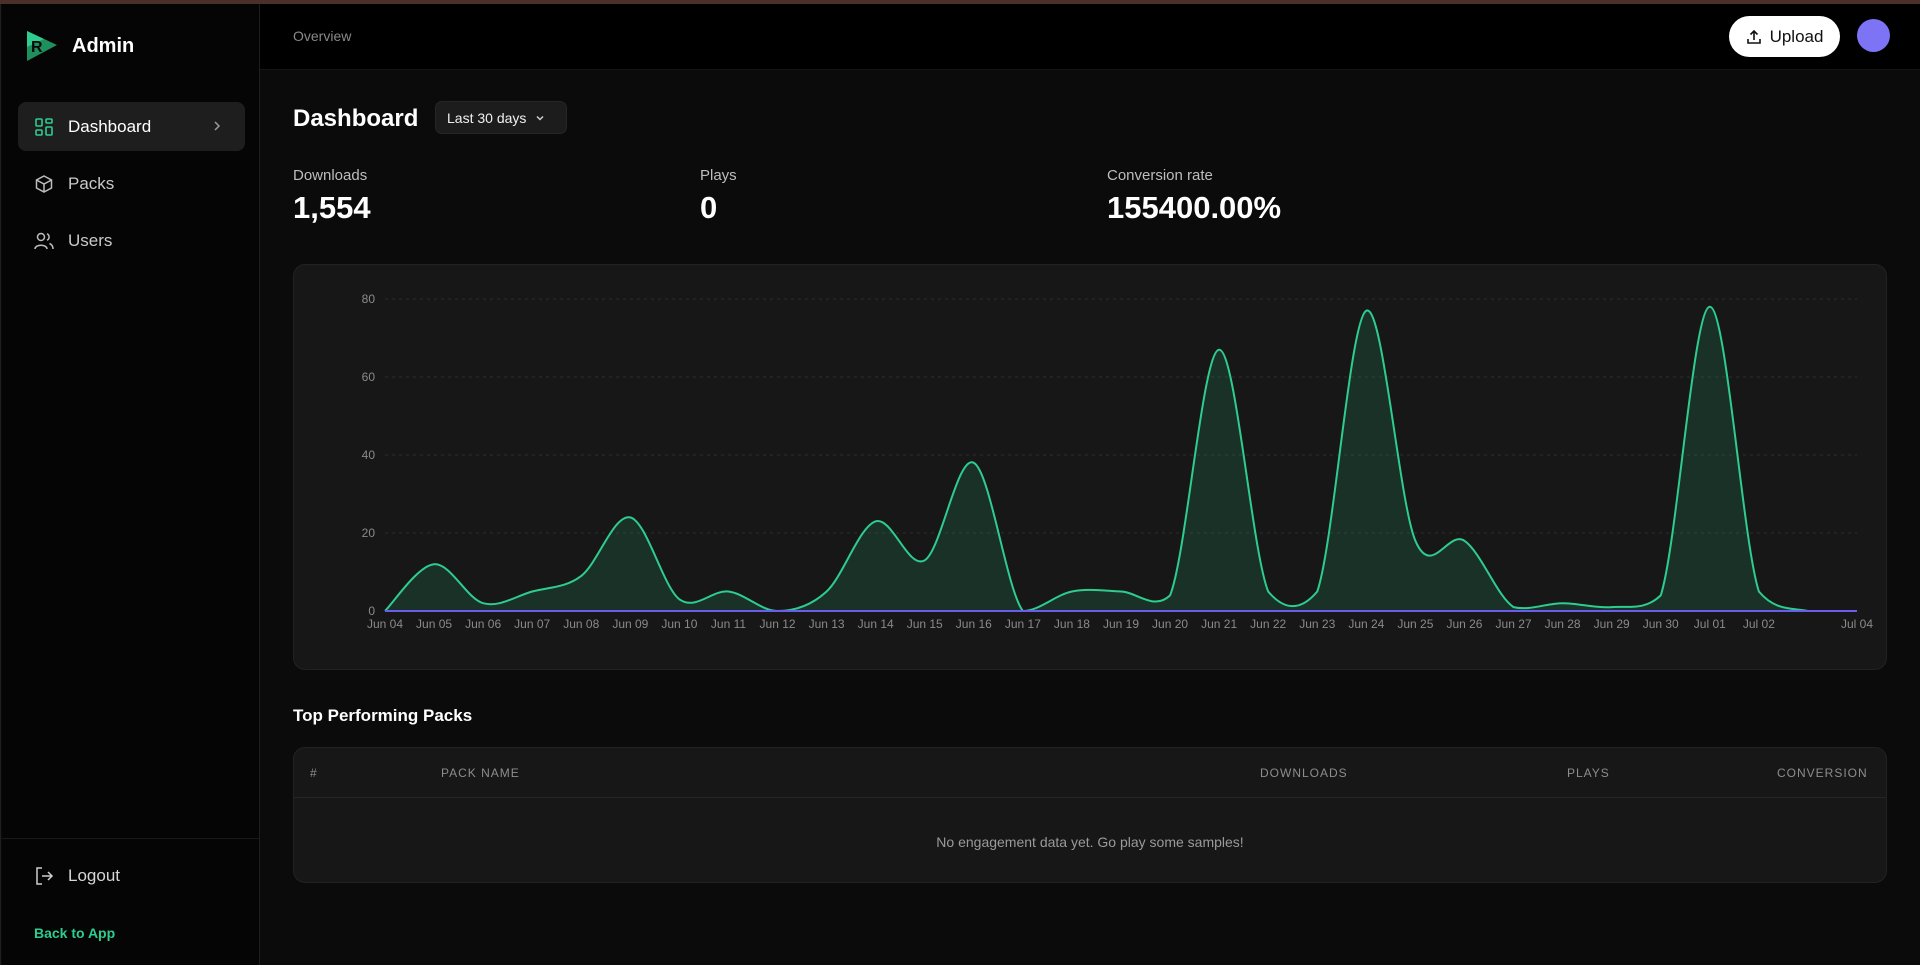 Image resolution: width=1920 pixels, height=965 pixels. Describe the element at coordinates (91, 183) in the screenshot. I see `sidebar-item-label: Packs` at that location.